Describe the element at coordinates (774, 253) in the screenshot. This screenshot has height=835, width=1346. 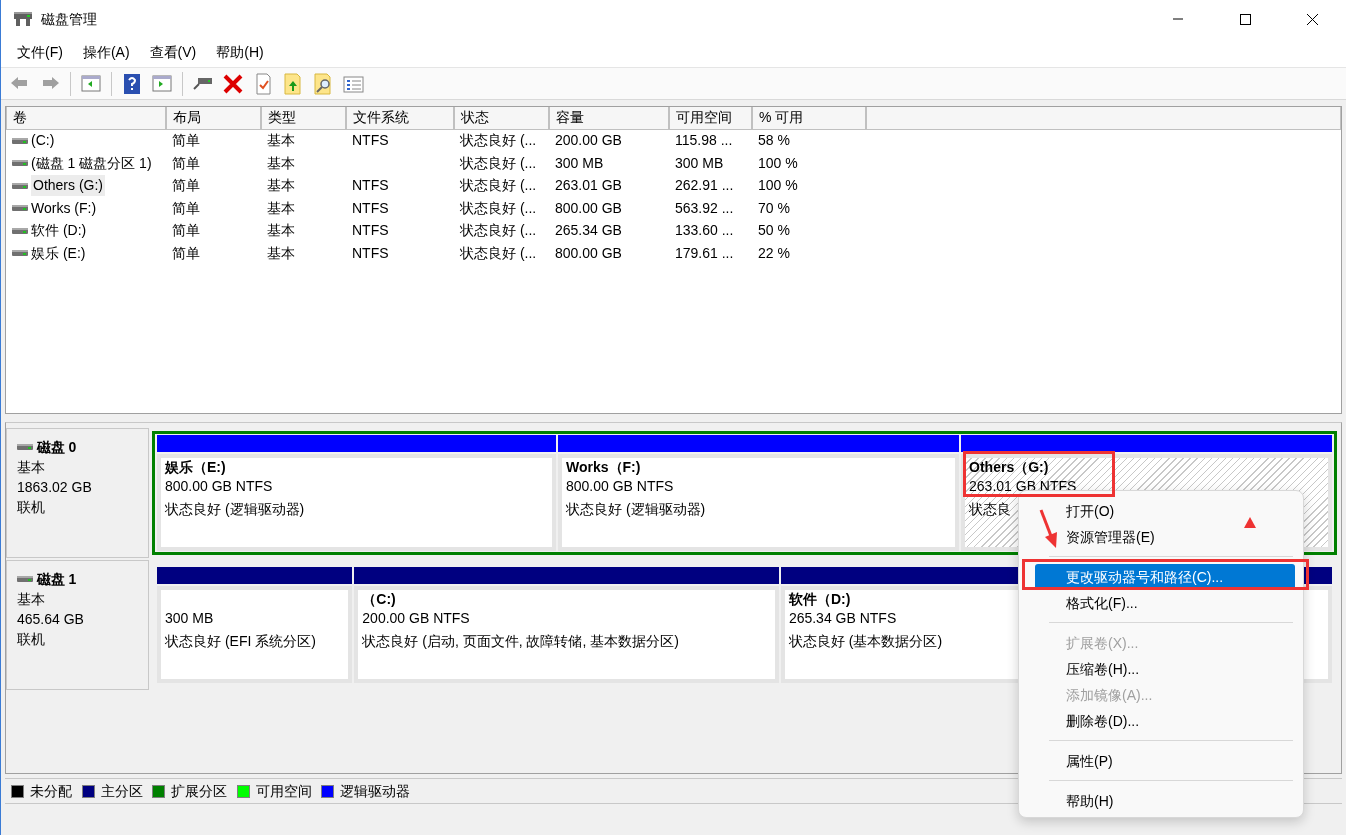
I see `table-cell-text: 22 %` at that location.